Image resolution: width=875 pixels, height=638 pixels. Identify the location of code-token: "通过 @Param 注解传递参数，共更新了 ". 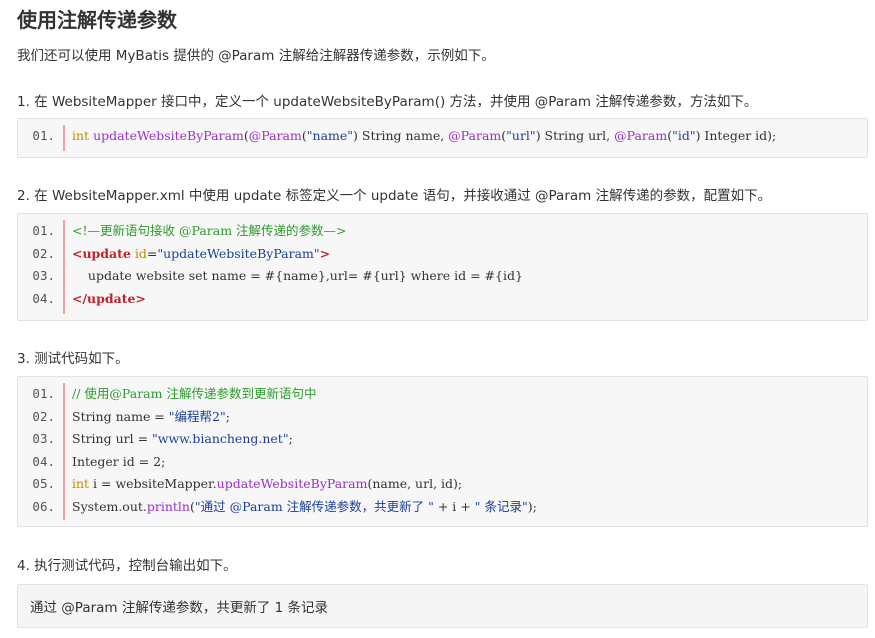
(314, 506).